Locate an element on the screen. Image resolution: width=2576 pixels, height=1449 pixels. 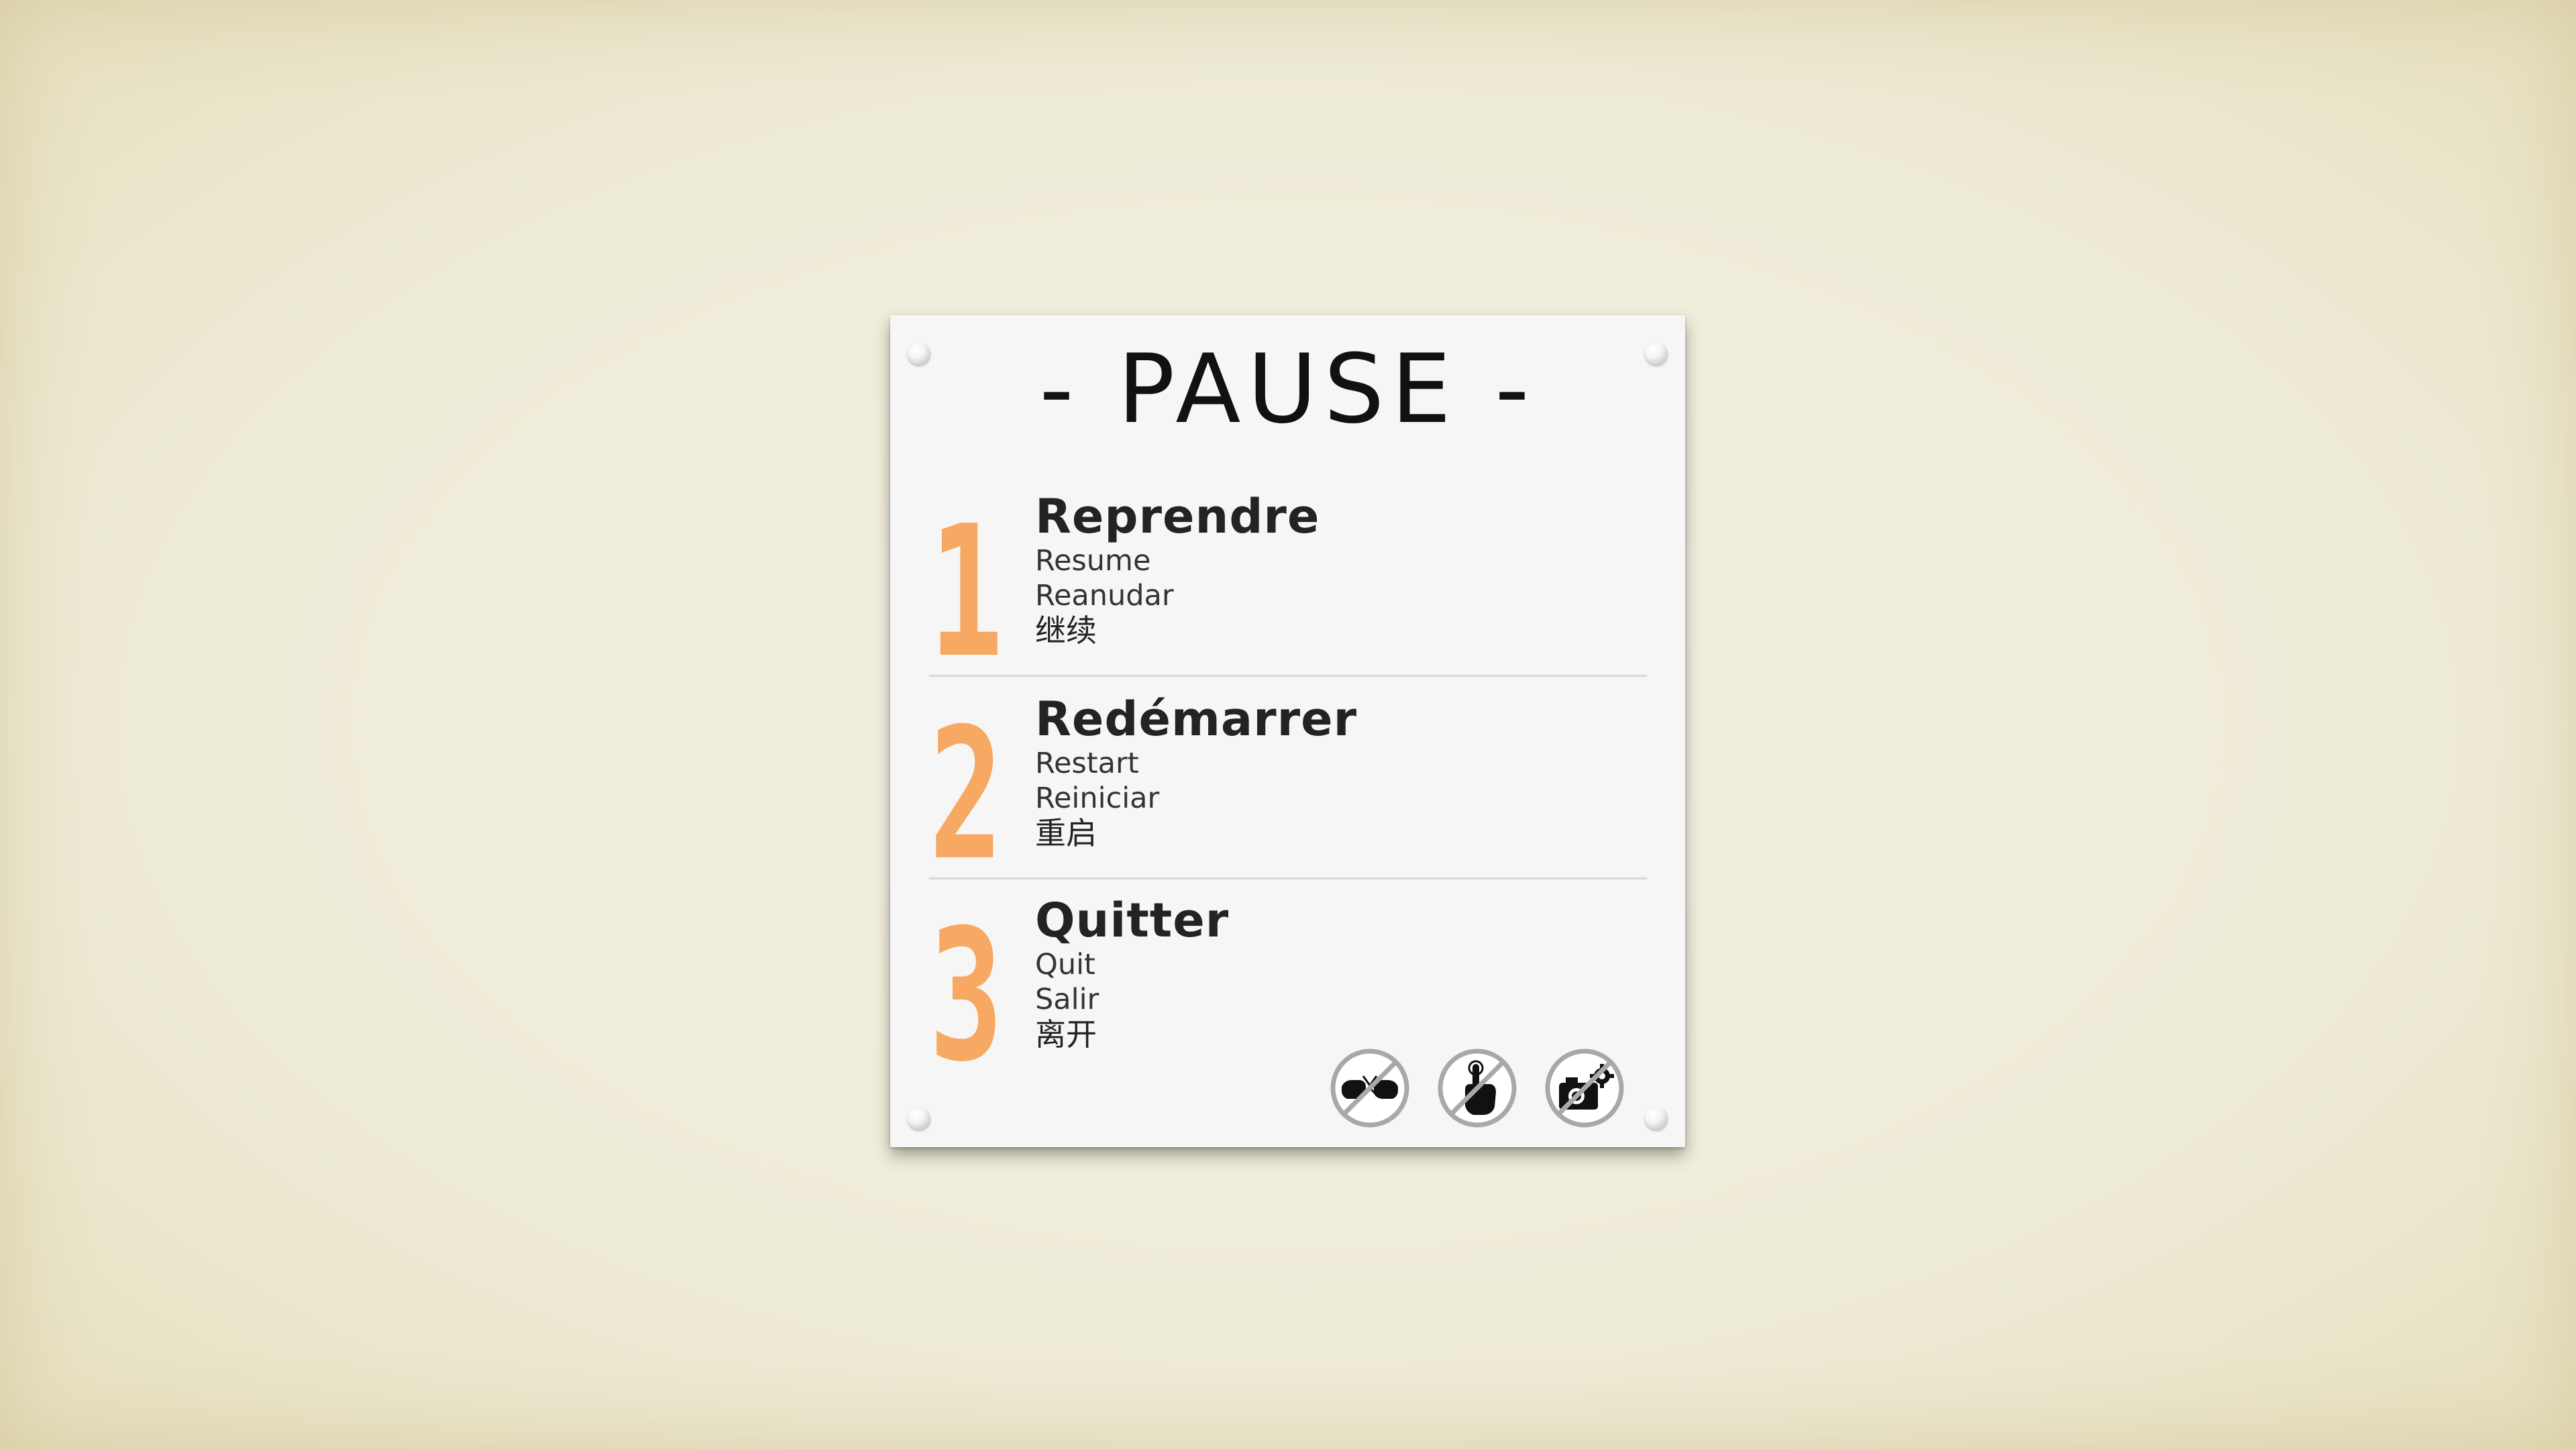
menu-item-label-fr: Quitter is located at coordinates (1132, 920).